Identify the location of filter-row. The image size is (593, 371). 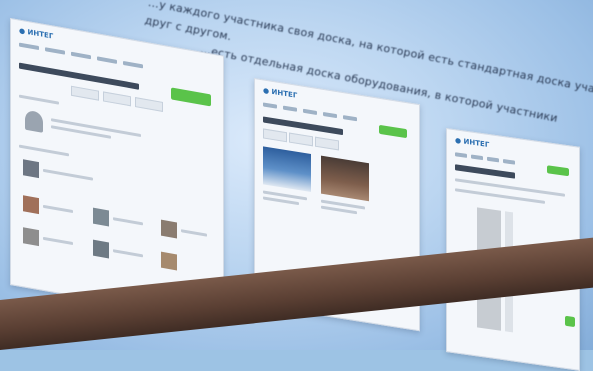
(510, 187).